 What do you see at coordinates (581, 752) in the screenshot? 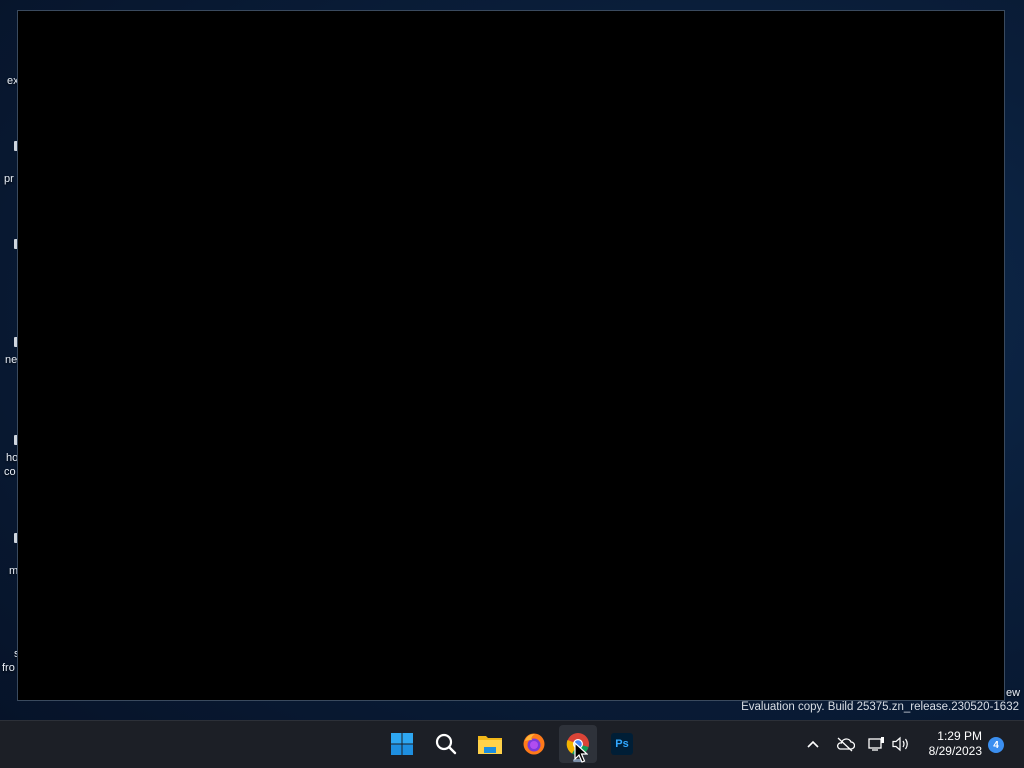
I see `mouse-cursor-icon` at bounding box center [581, 752].